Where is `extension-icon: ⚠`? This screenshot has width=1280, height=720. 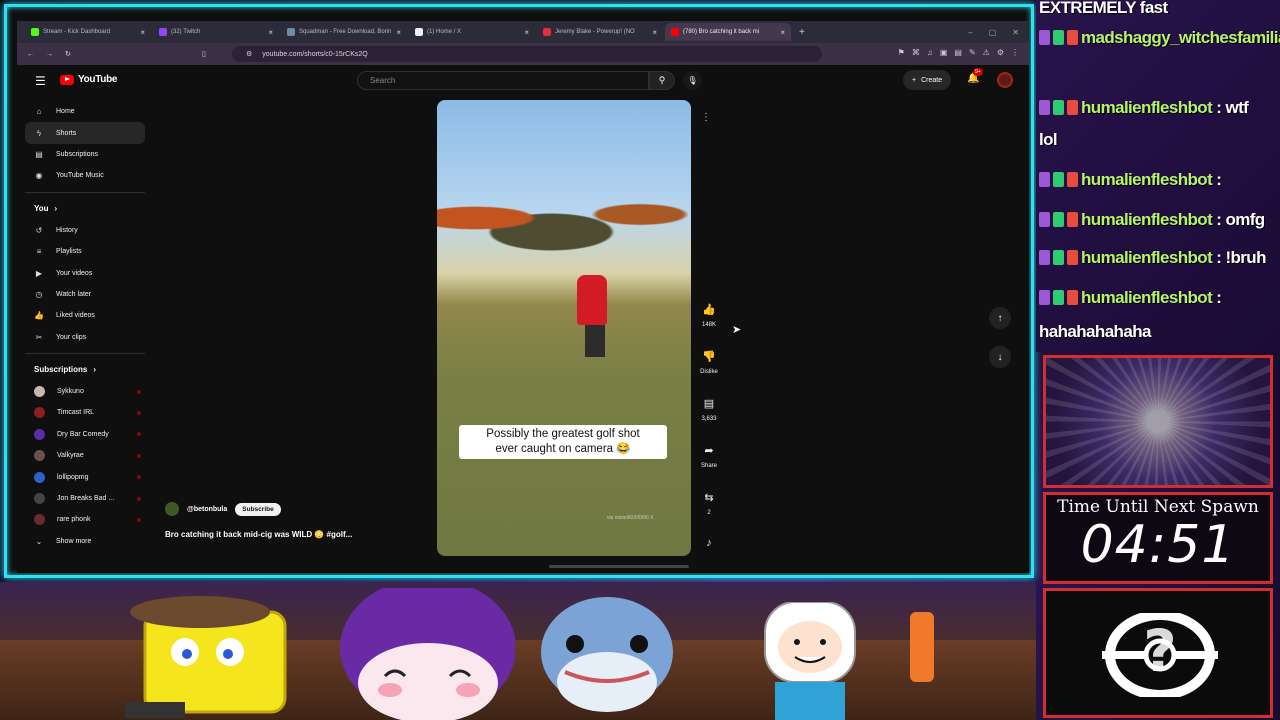 extension-icon: ⚠ is located at coordinates (986, 52).